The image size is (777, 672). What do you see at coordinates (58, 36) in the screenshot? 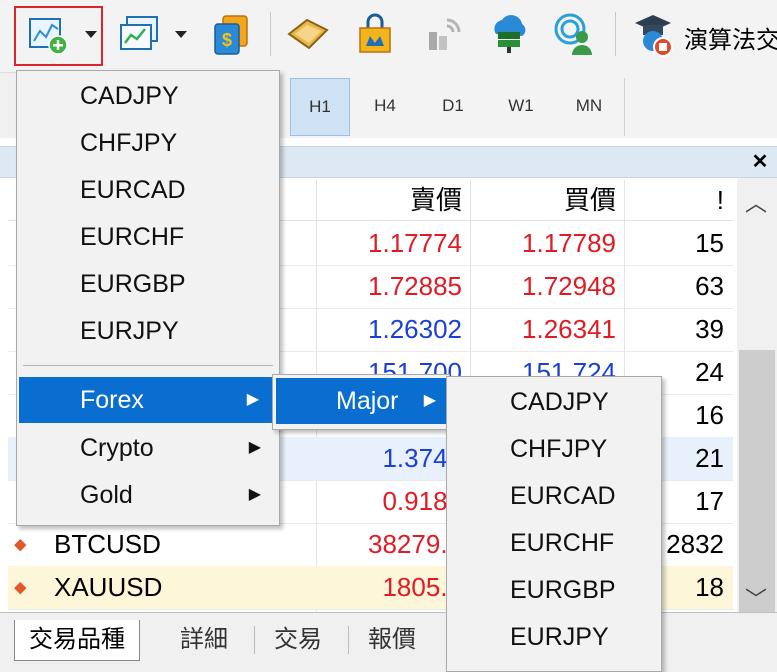
I see `focus-highlight` at bounding box center [58, 36].